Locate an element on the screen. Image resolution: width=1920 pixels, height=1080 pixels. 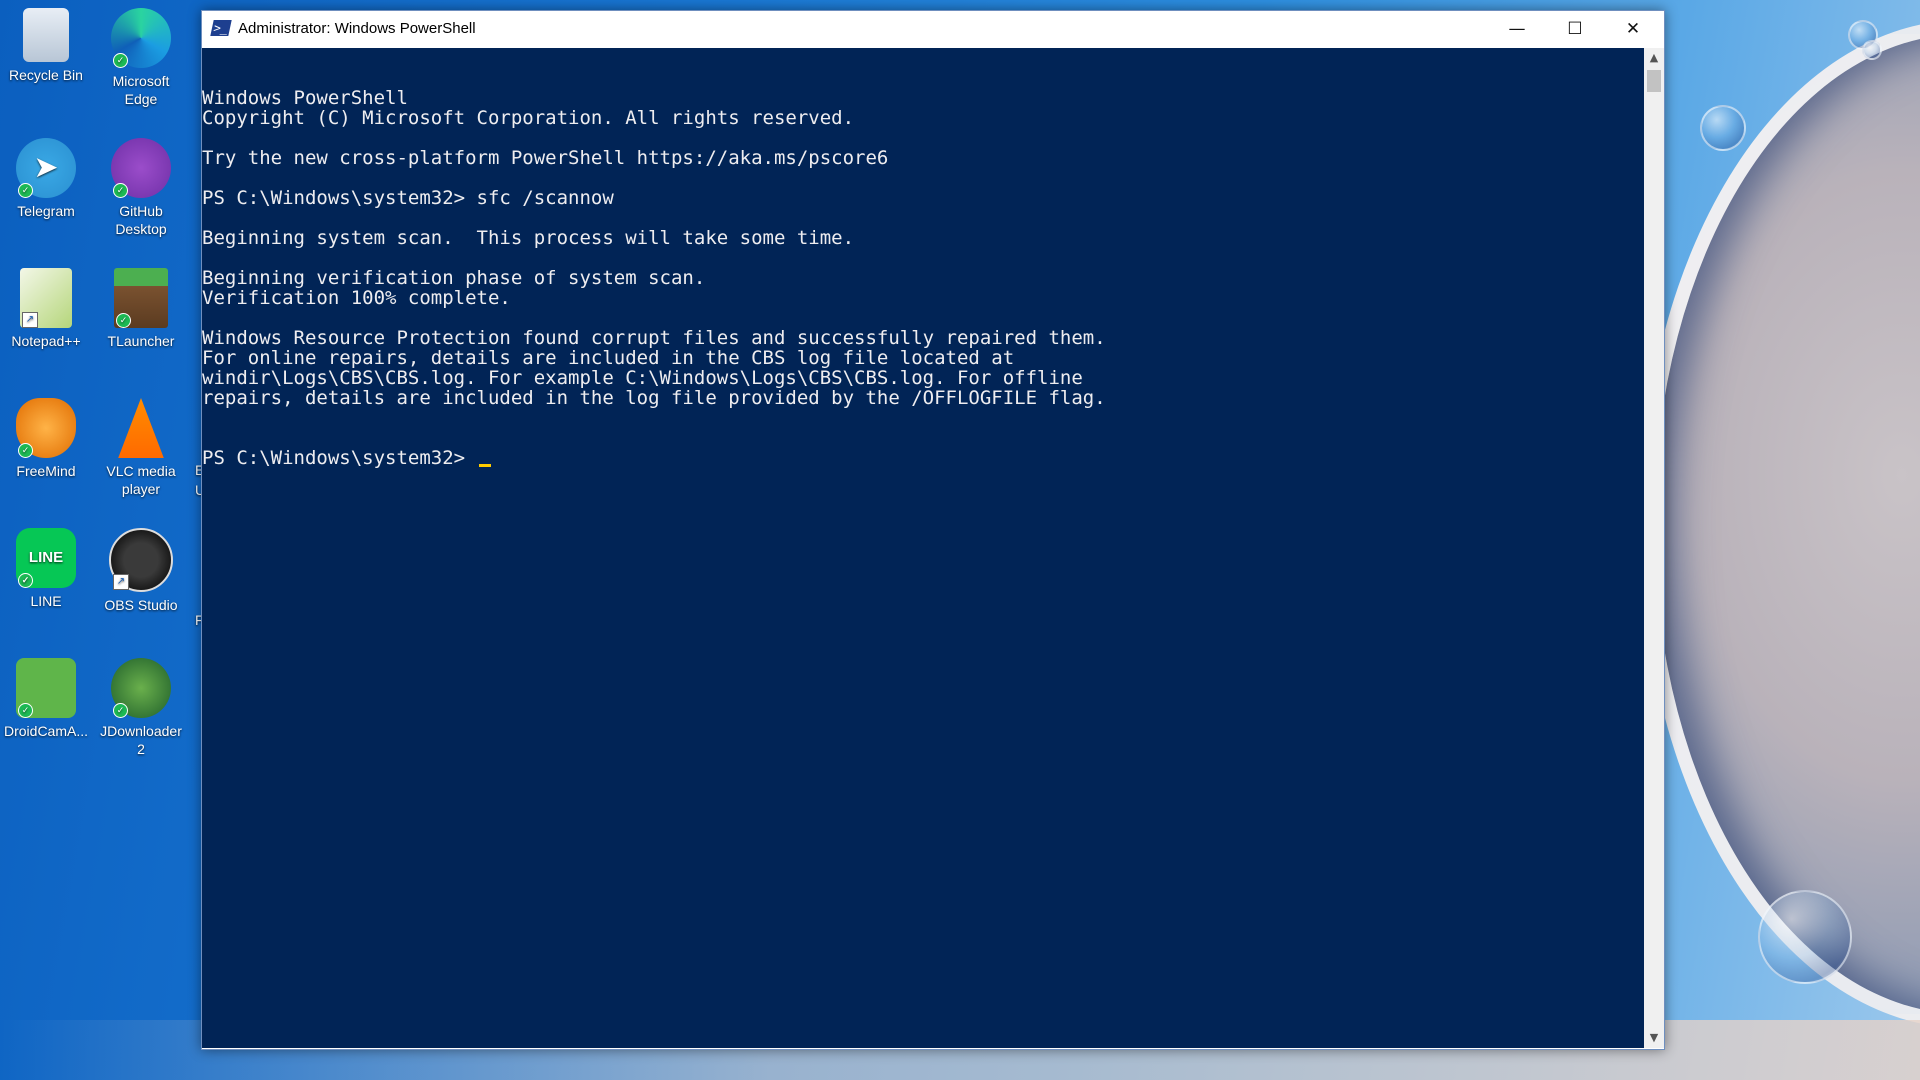
text-cursor is located at coordinates (484, 465).